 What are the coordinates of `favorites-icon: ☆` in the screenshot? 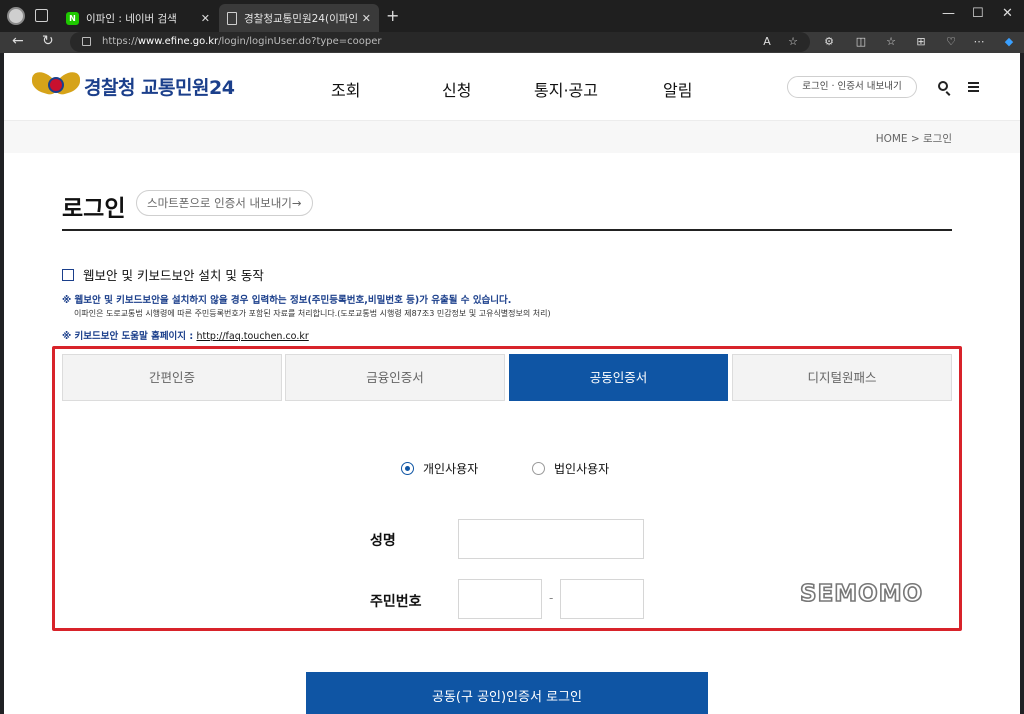 It's located at (891, 42).